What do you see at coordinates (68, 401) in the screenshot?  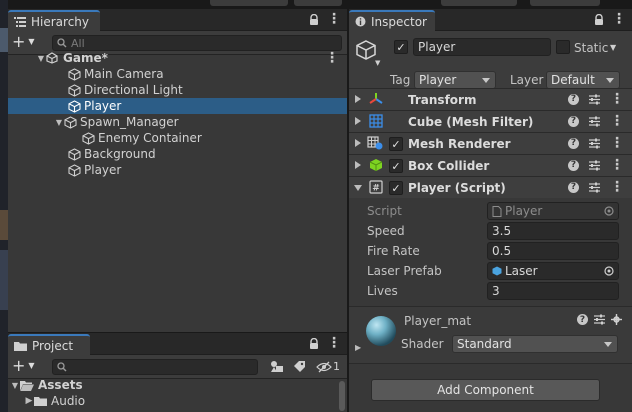 I see `folder-label: Audio` at bounding box center [68, 401].